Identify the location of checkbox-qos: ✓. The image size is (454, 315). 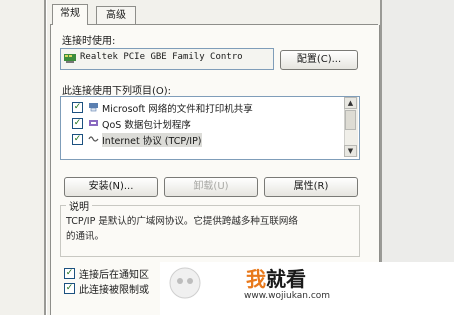
(77, 123).